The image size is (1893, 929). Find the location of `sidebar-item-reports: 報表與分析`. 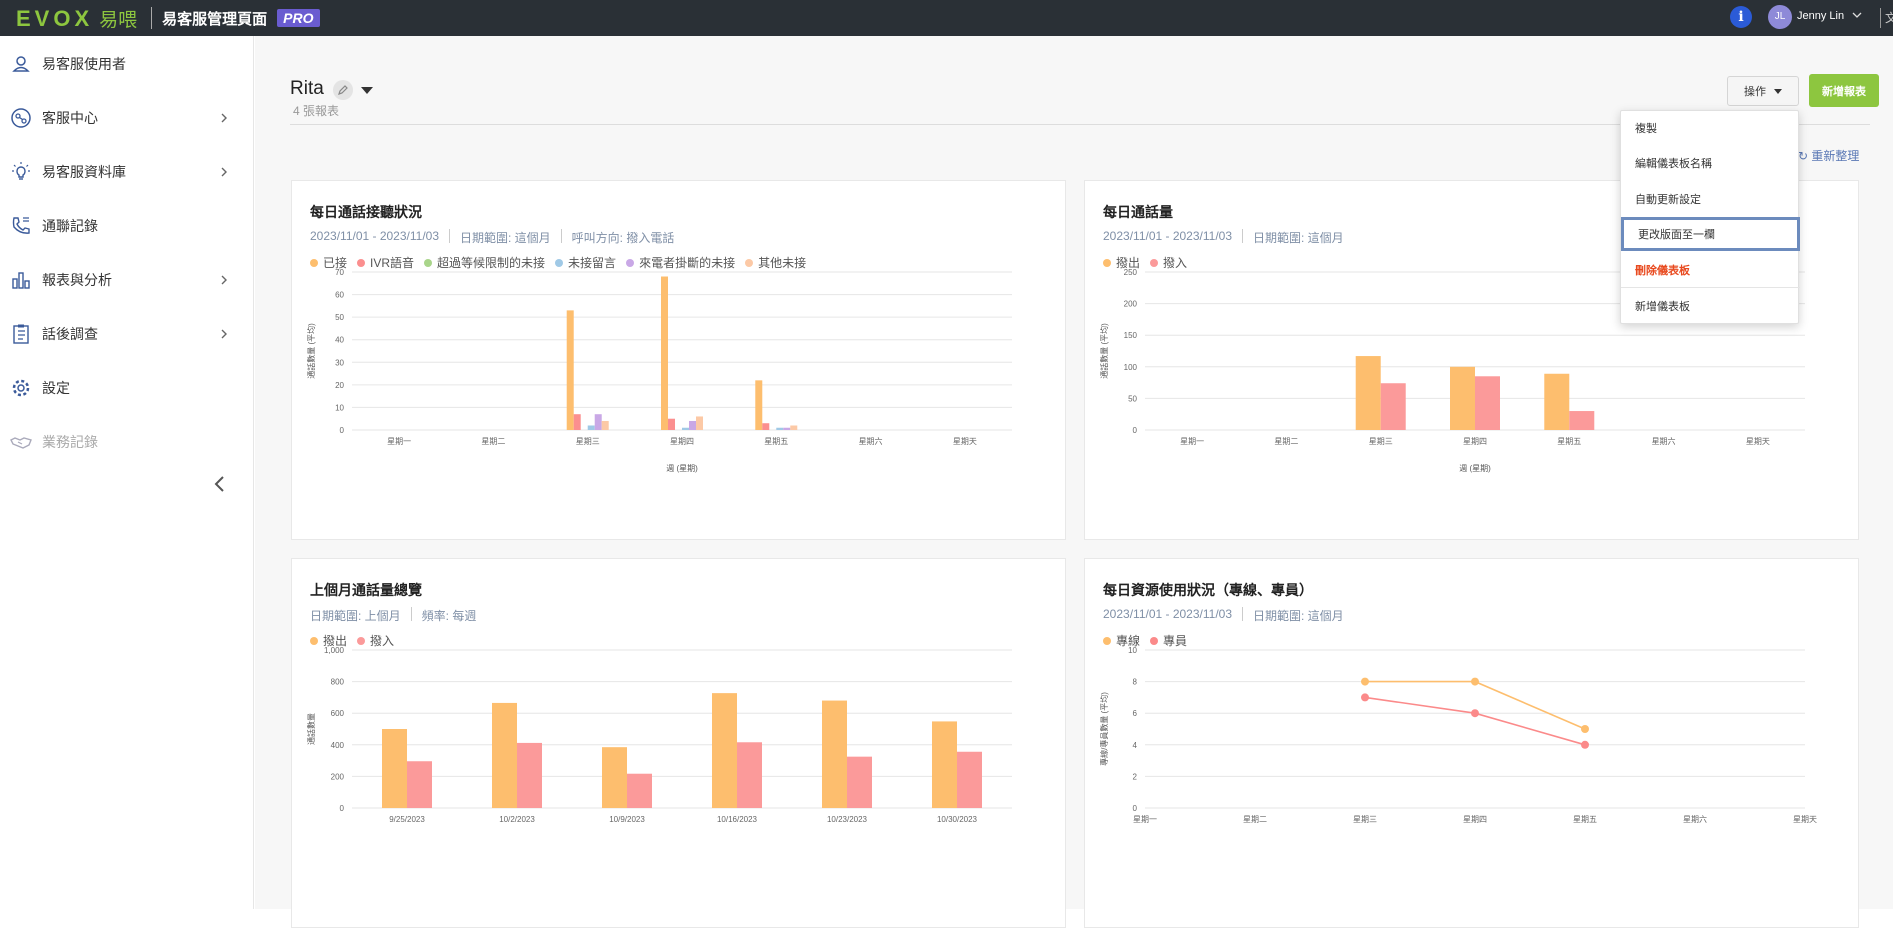

sidebar-item-reports: 報表與分析 is located at coordinates (127, 280).